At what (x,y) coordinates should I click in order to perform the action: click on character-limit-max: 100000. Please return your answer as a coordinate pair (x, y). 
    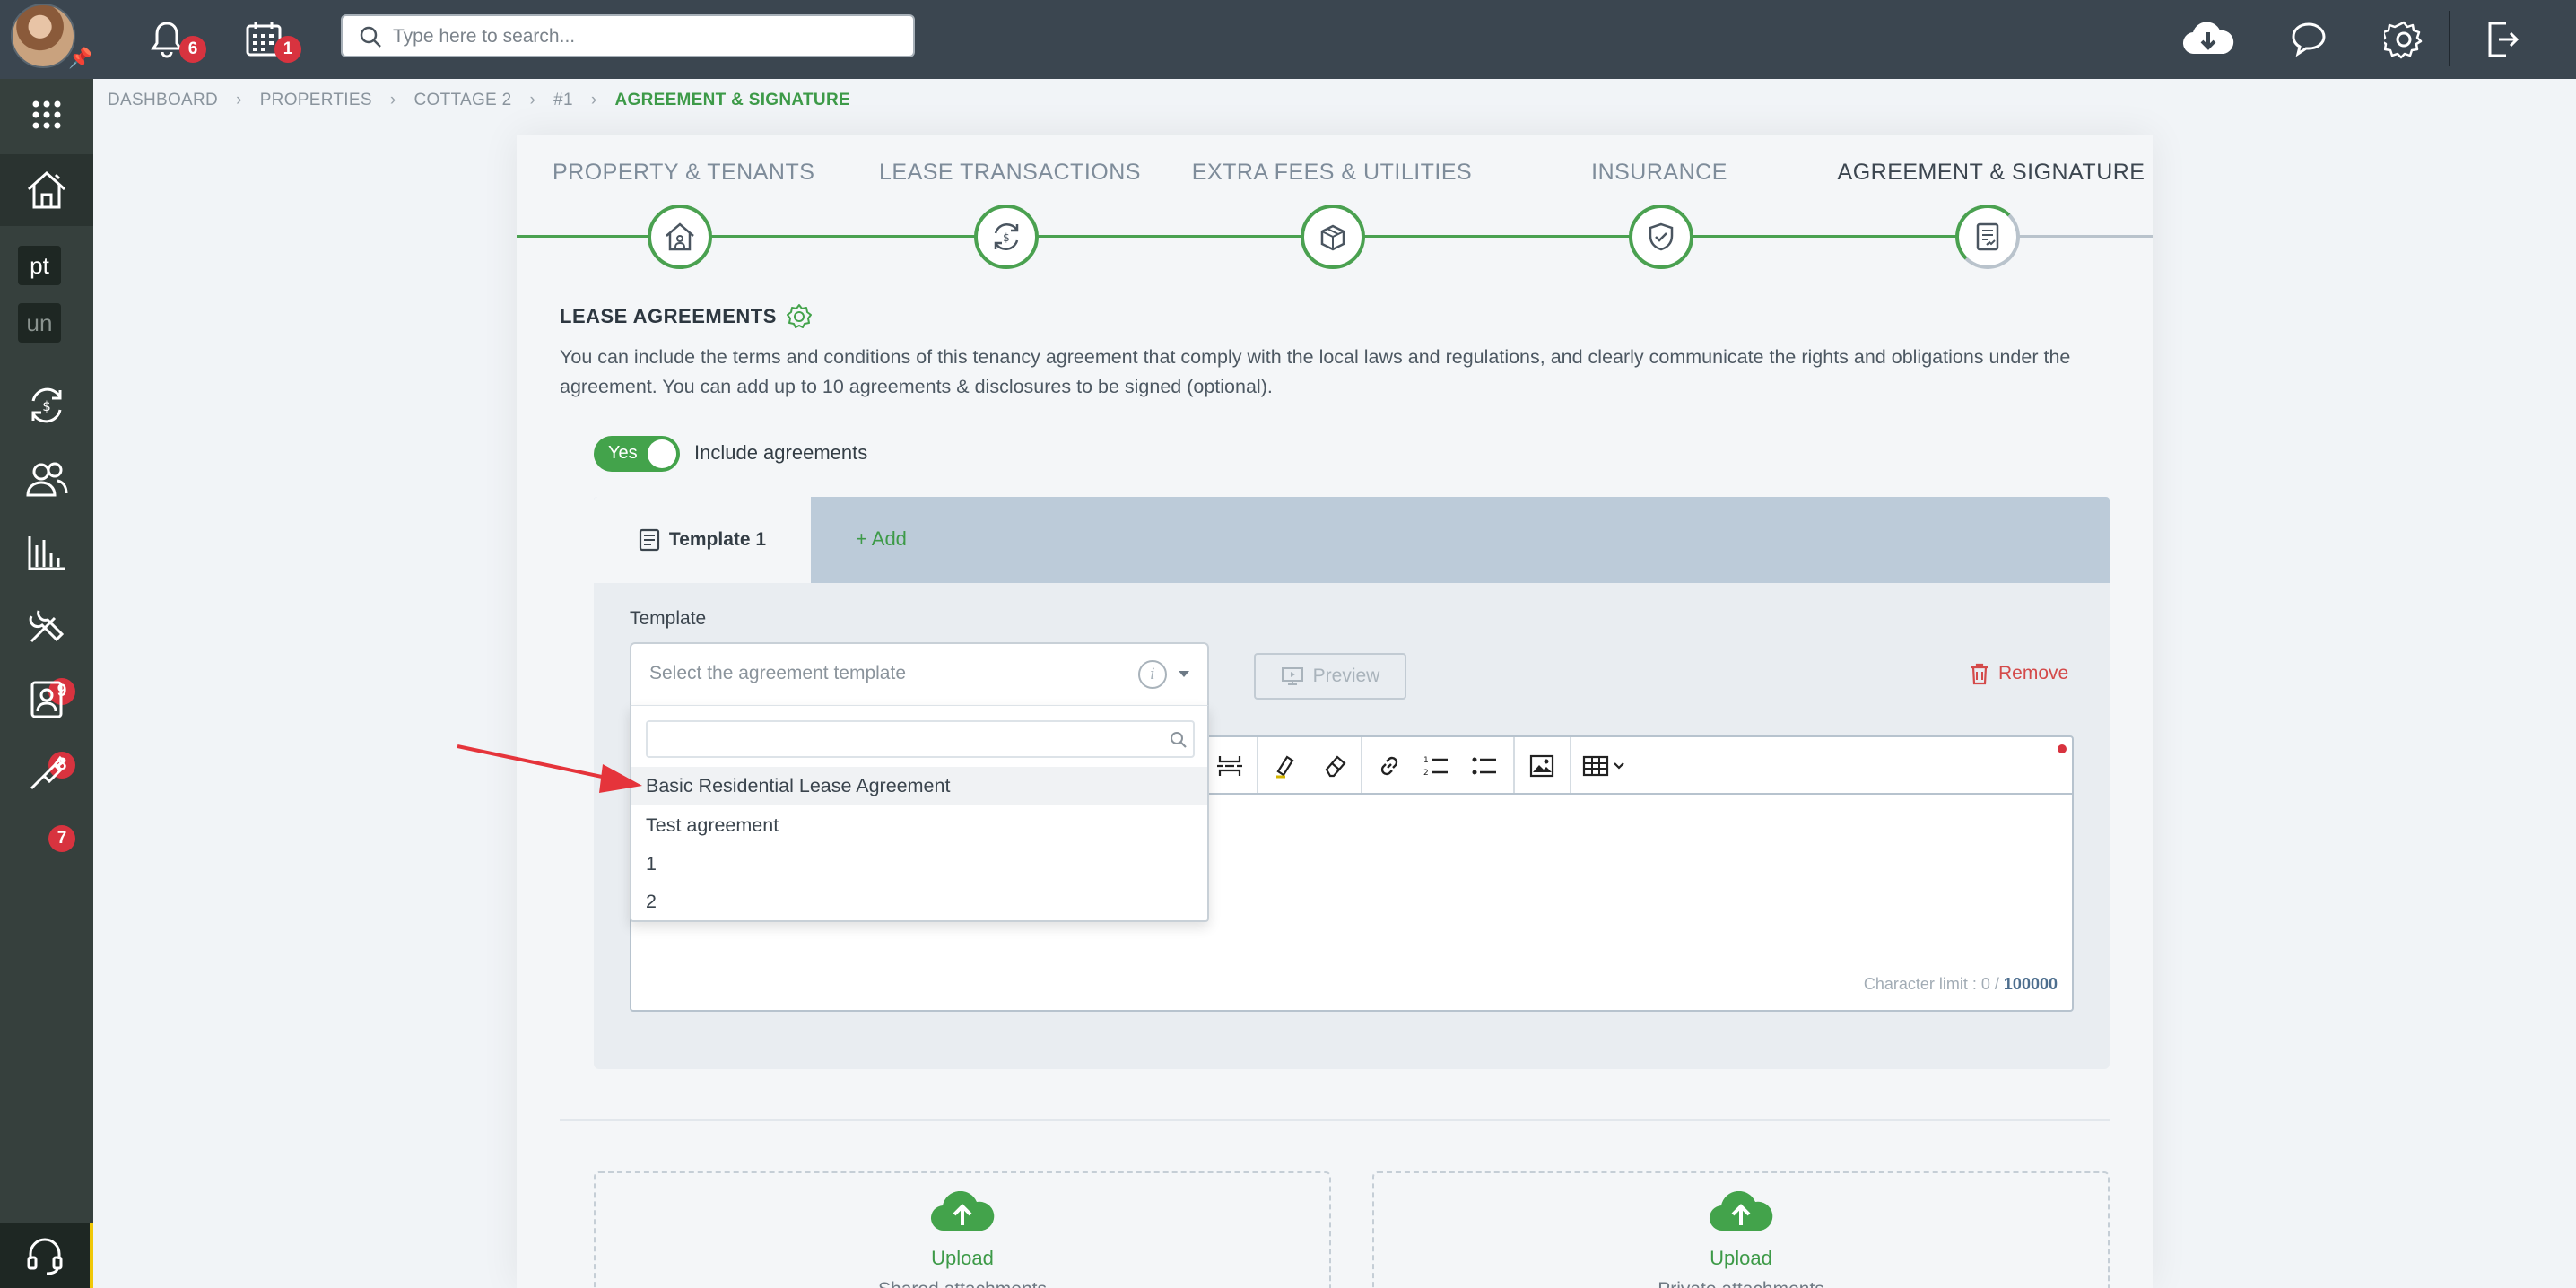
    Looking at the image, I should click on (2030, 984).